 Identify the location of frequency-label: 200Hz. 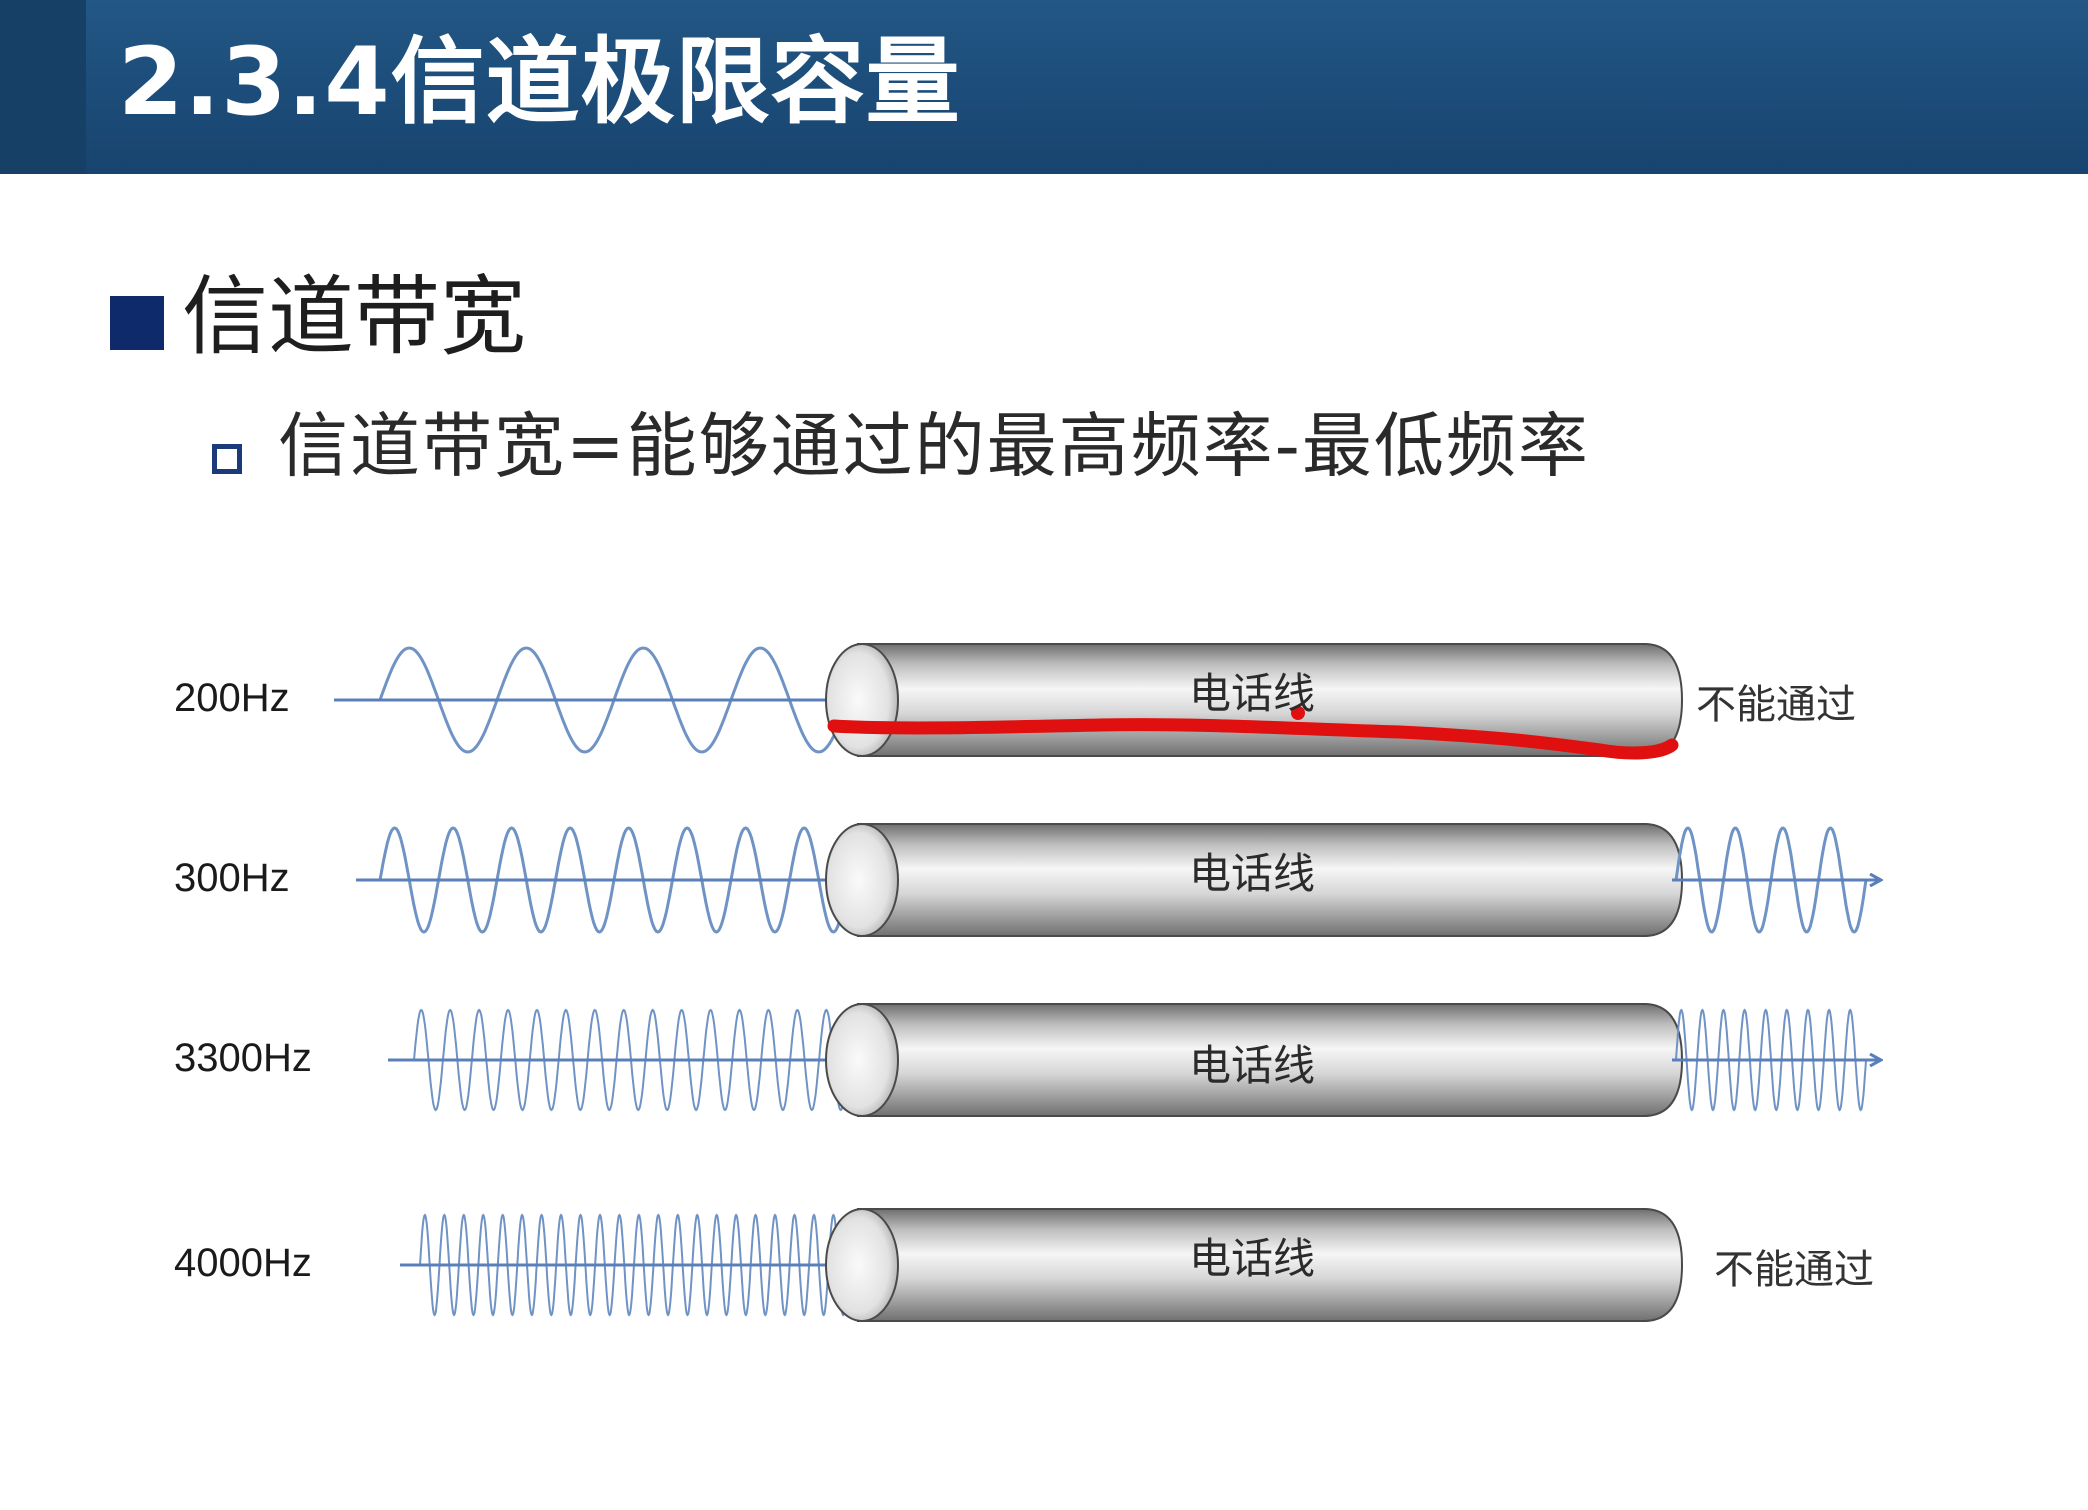
(232, 698).